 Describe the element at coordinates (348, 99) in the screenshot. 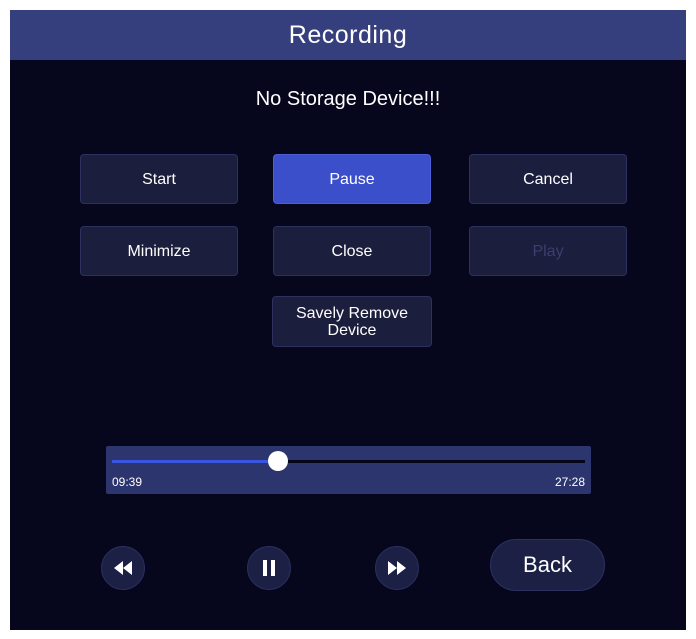

I see `status-message: No Storage Device!!!` at that location.